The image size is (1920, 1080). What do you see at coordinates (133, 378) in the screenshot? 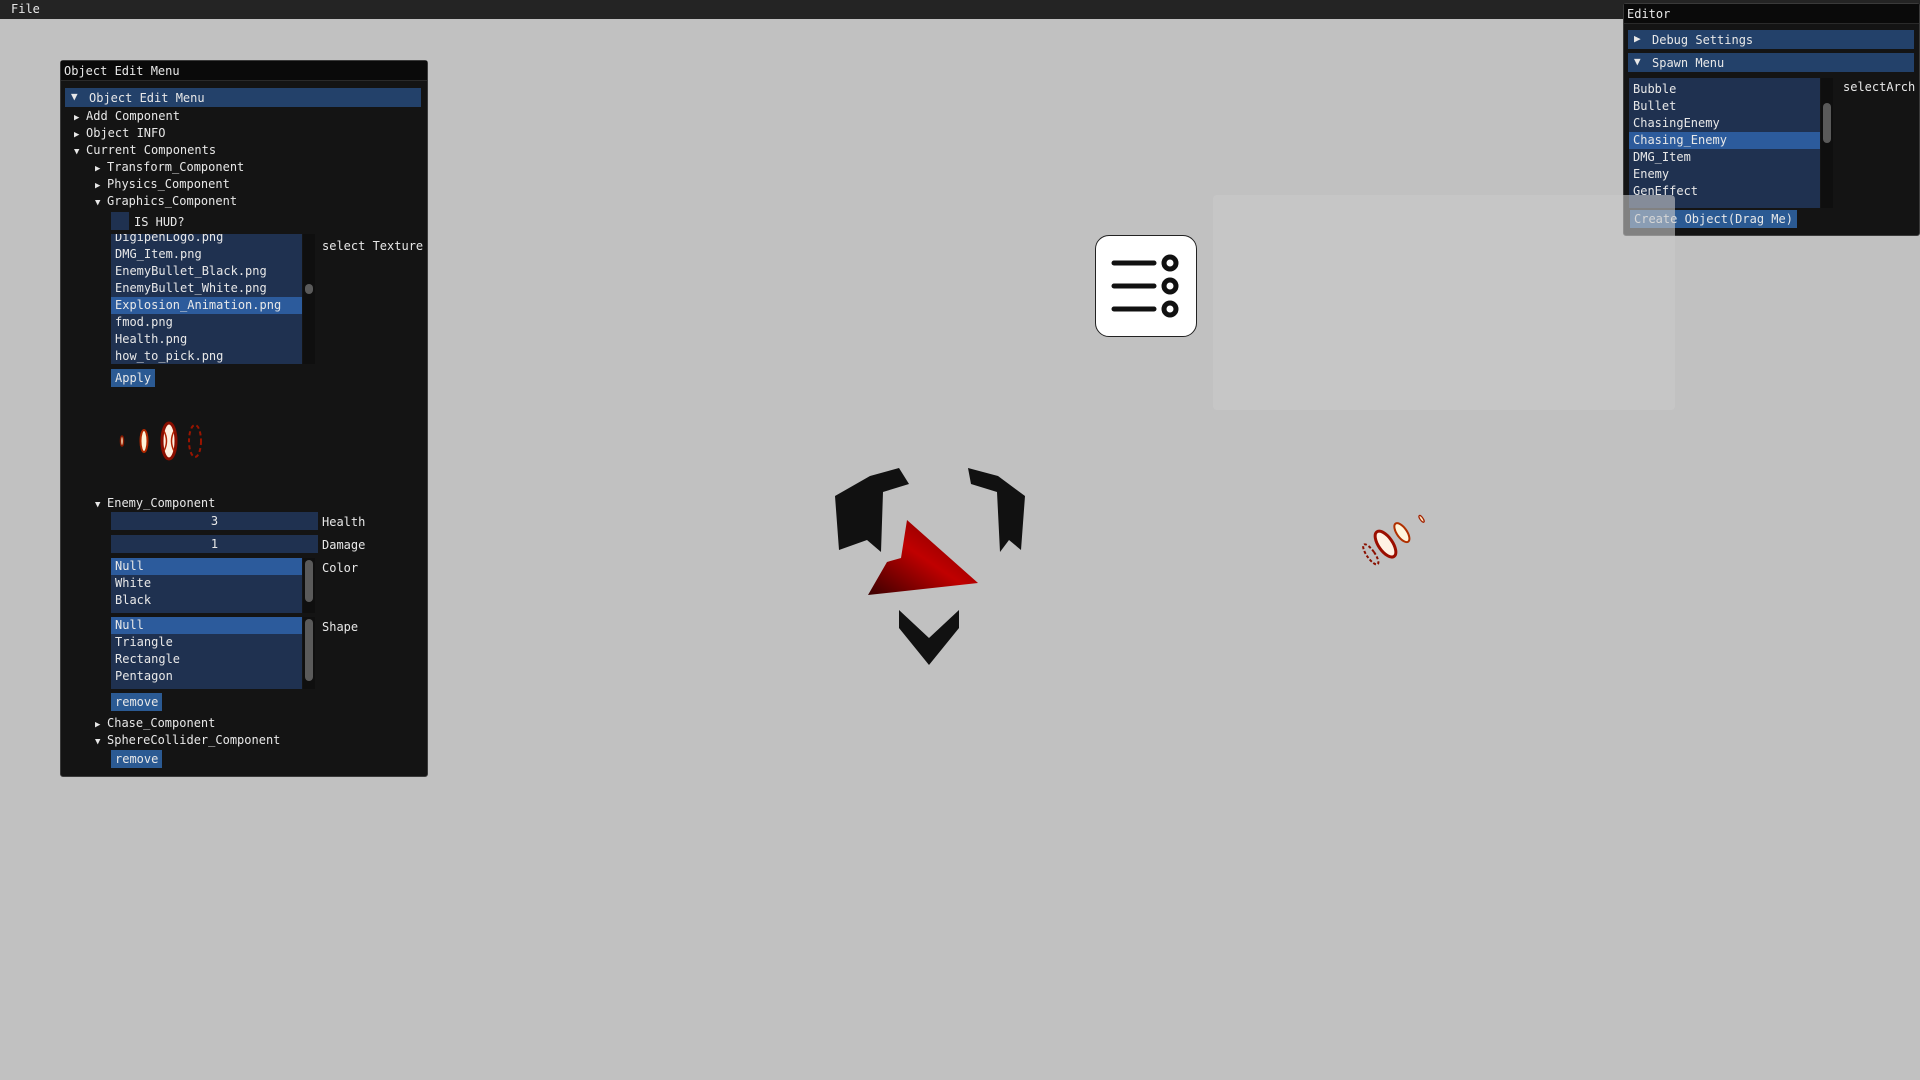
I see `apply-button: Apply` at bounding box center [133, 378].